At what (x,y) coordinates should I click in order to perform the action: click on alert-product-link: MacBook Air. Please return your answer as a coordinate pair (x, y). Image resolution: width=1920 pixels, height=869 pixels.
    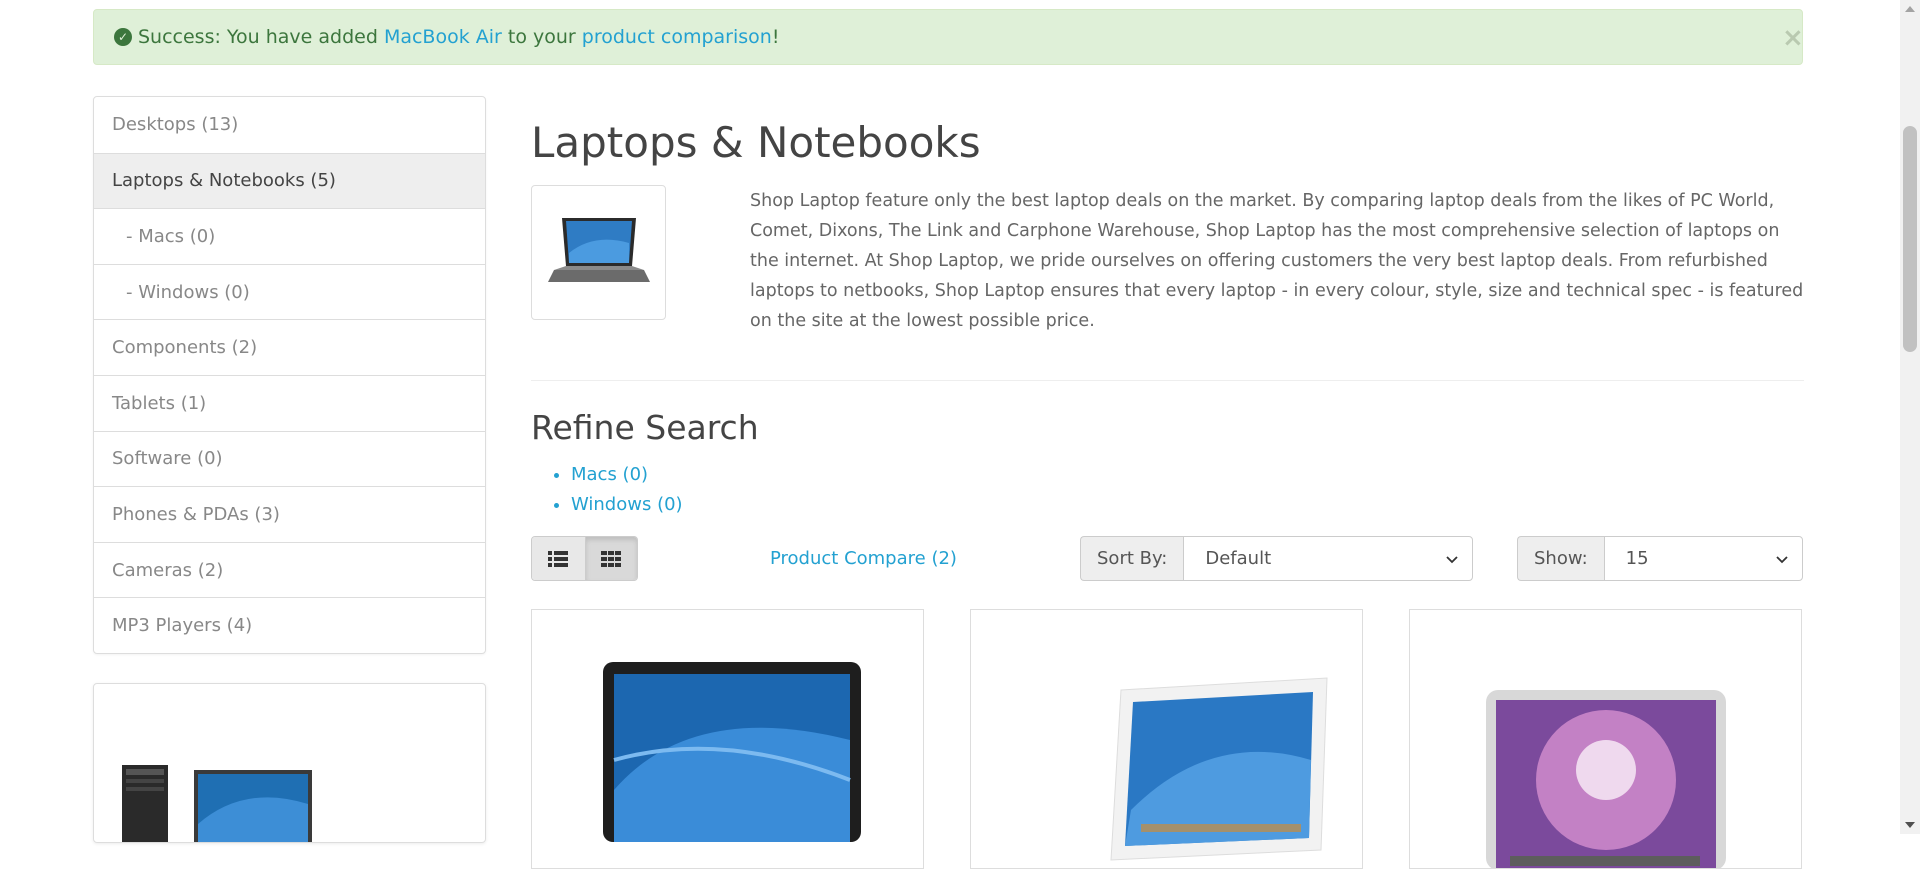
    Looking at the image, I should click on (443, 37).